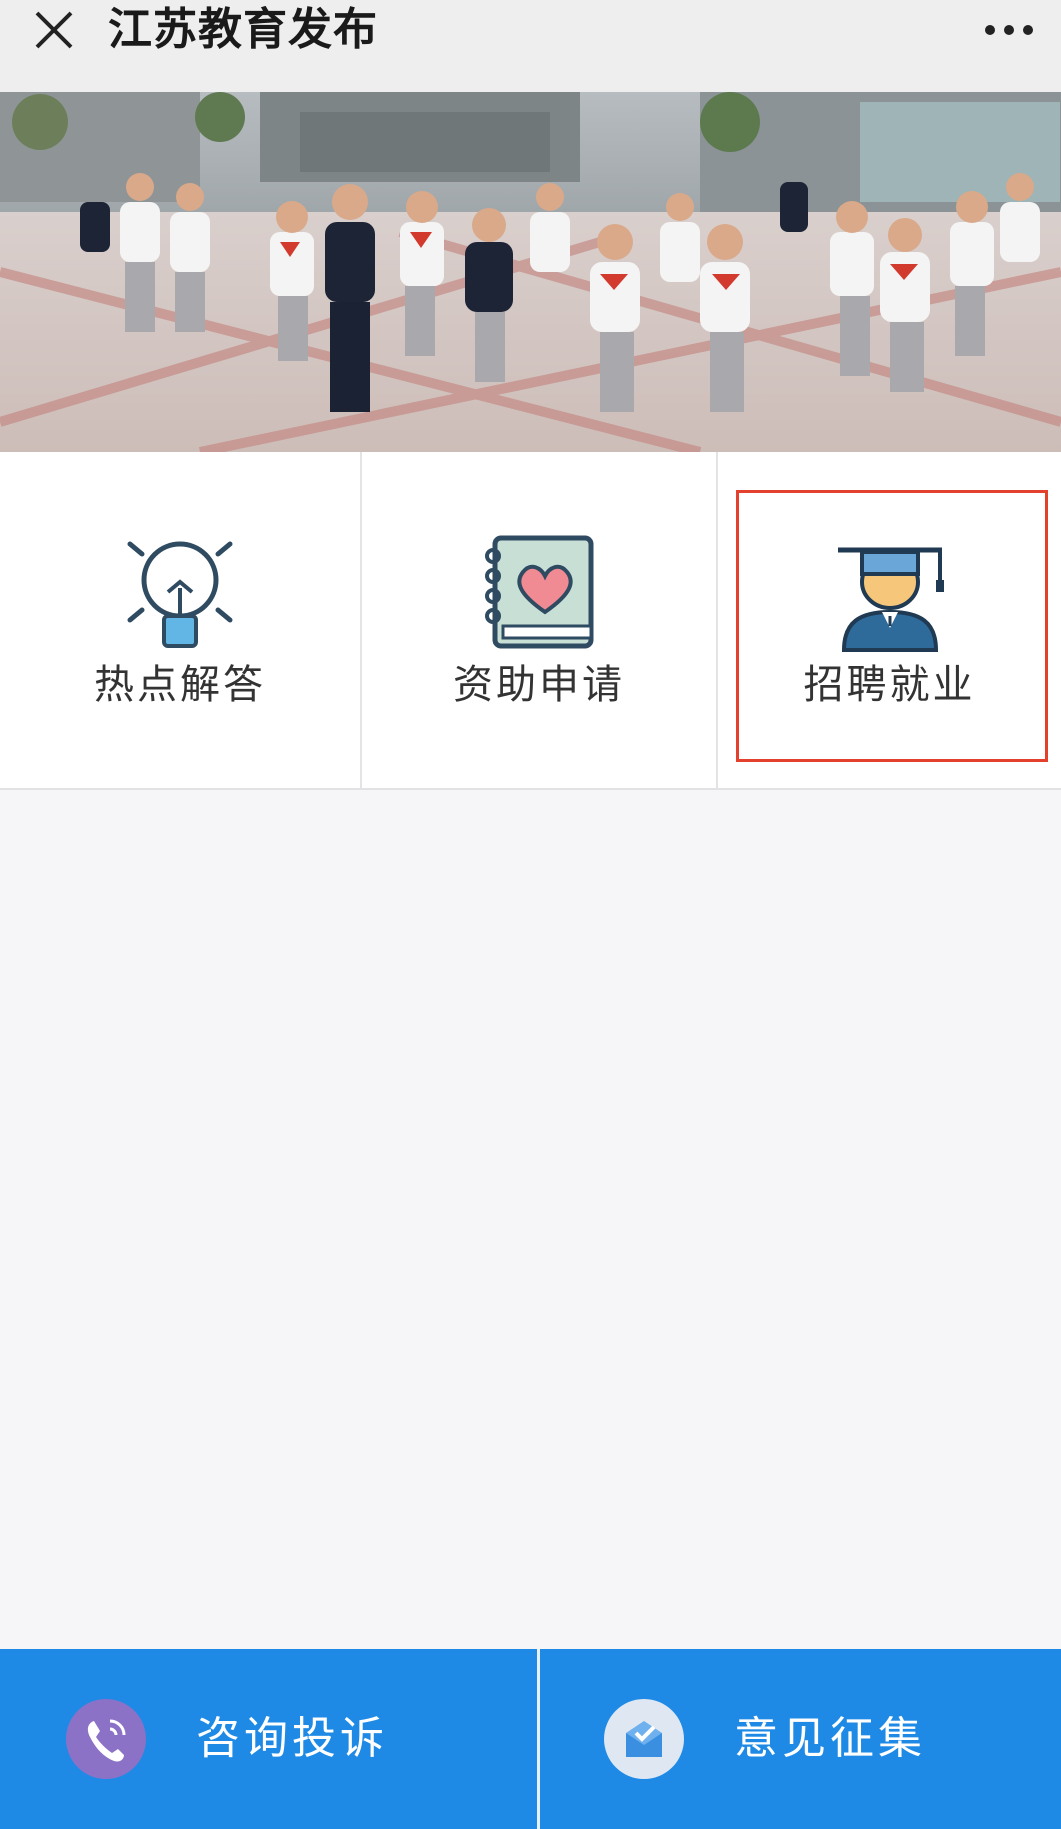 This screenshot has width=1061, height=1829. Describe the element at coordinates (644, 1739) in the screenshot. I see `mail-check-icon` at that location.